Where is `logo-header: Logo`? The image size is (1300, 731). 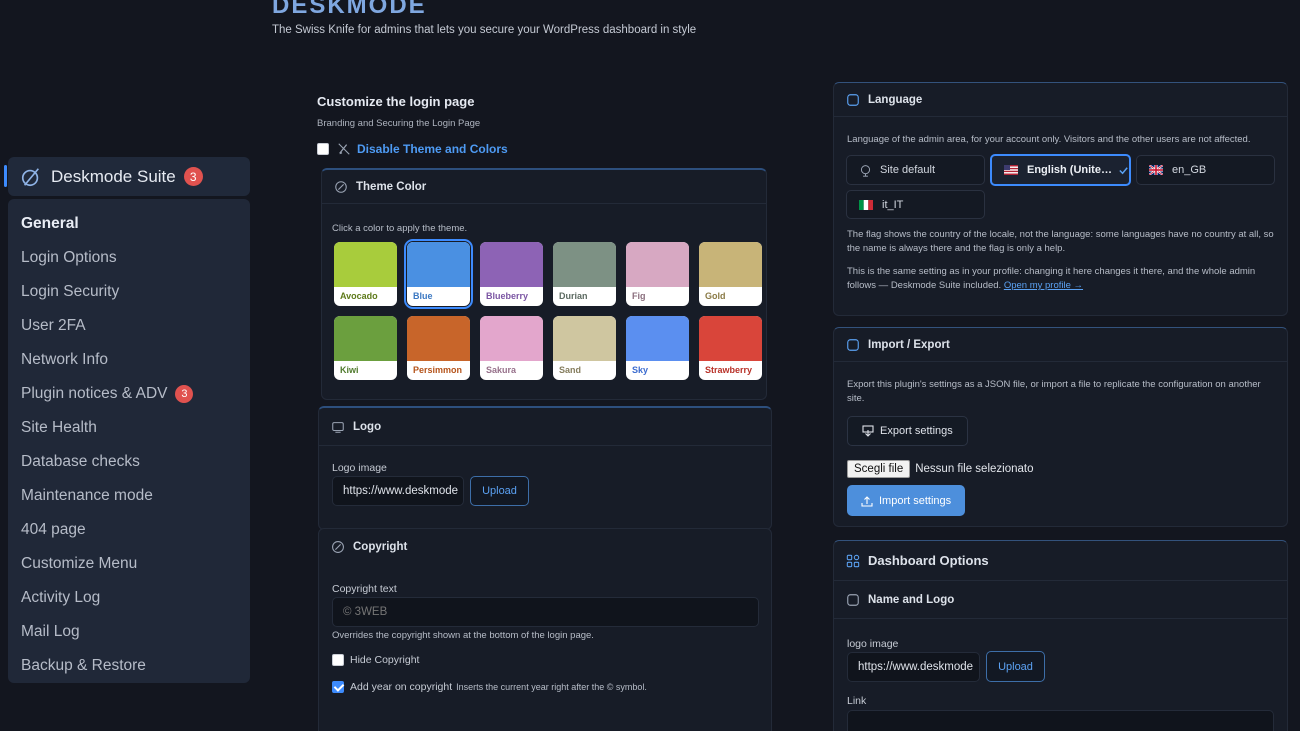
logo-header: Logo is located at coordinates (545, 427).